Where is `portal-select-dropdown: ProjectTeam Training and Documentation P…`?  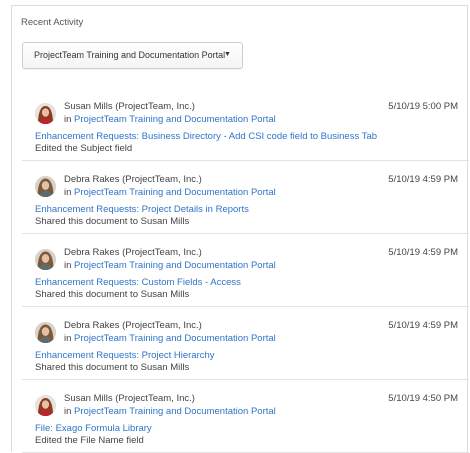
portal-select-dropdown: ProjectTeam Training and Documentation P… is located at coordinates (132, 55).